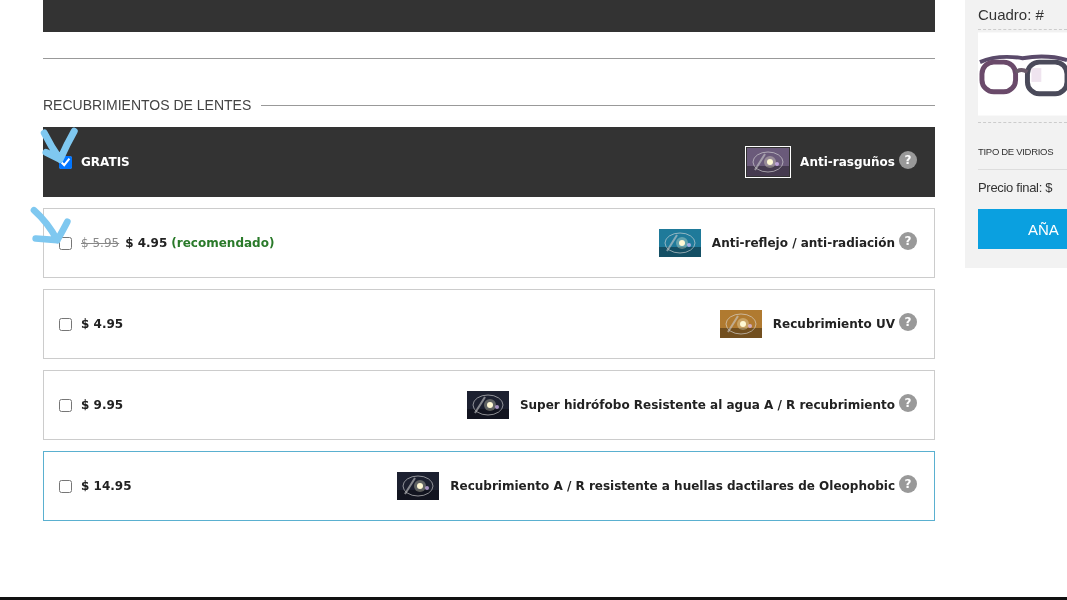 This screenshot has width=1067, height=600. Describe the element at coordinates (707, 405) in the screenshot. I see `coating-name: Super hidrófobo Resistente al agua A / R recubrimiento` at that location.